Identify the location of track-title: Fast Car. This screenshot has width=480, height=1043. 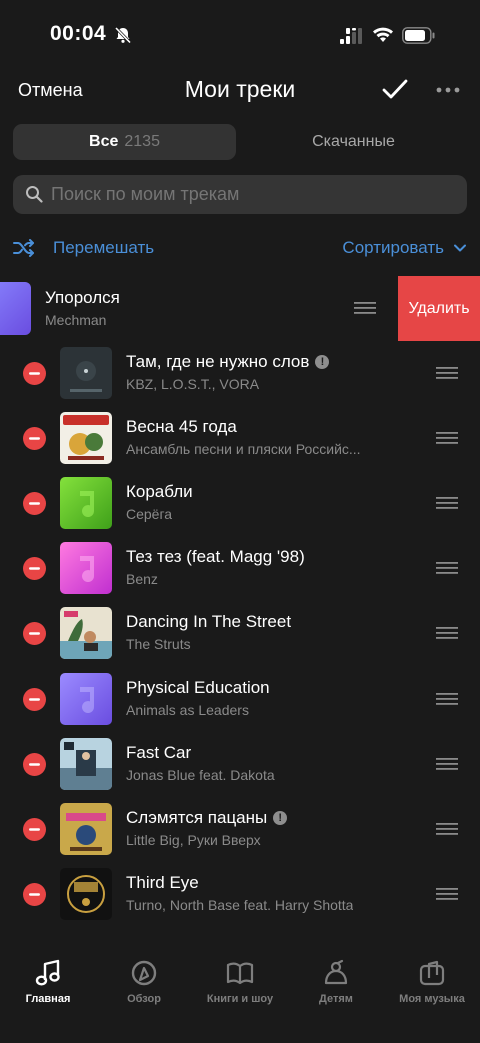
(159, 752).